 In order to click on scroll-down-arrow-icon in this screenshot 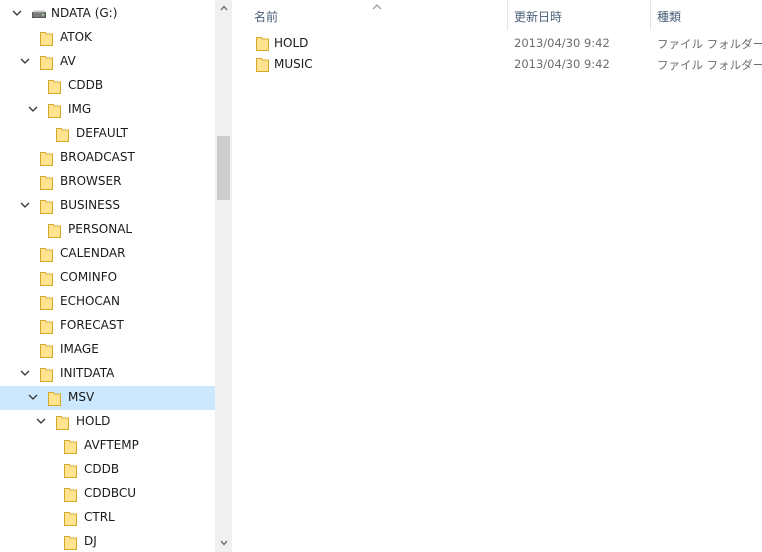, I will do `click(223, 543)`.